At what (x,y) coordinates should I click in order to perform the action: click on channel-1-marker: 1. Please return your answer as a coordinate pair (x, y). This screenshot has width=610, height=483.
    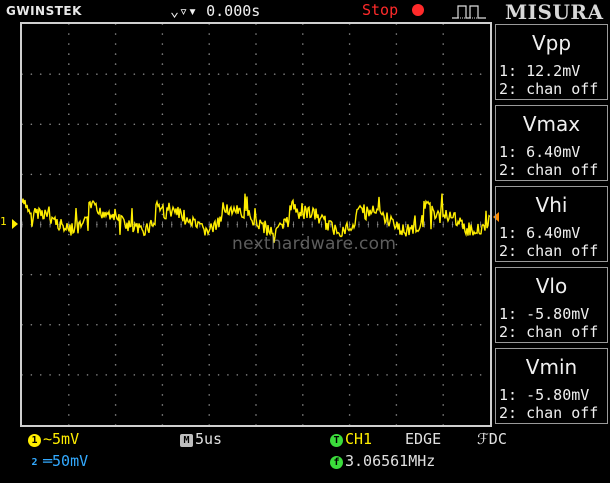
    Looking at the image, I should click on (3, 221).